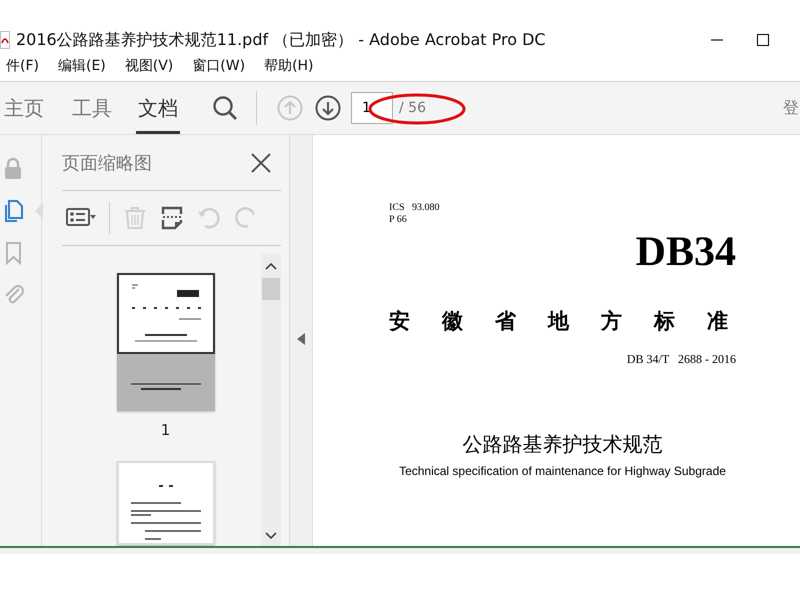 The height and width of the screenshot is (600, 800). Describe the element at coordinates (763, 40) in the screenshot. I see `maximize-icon` at that location.